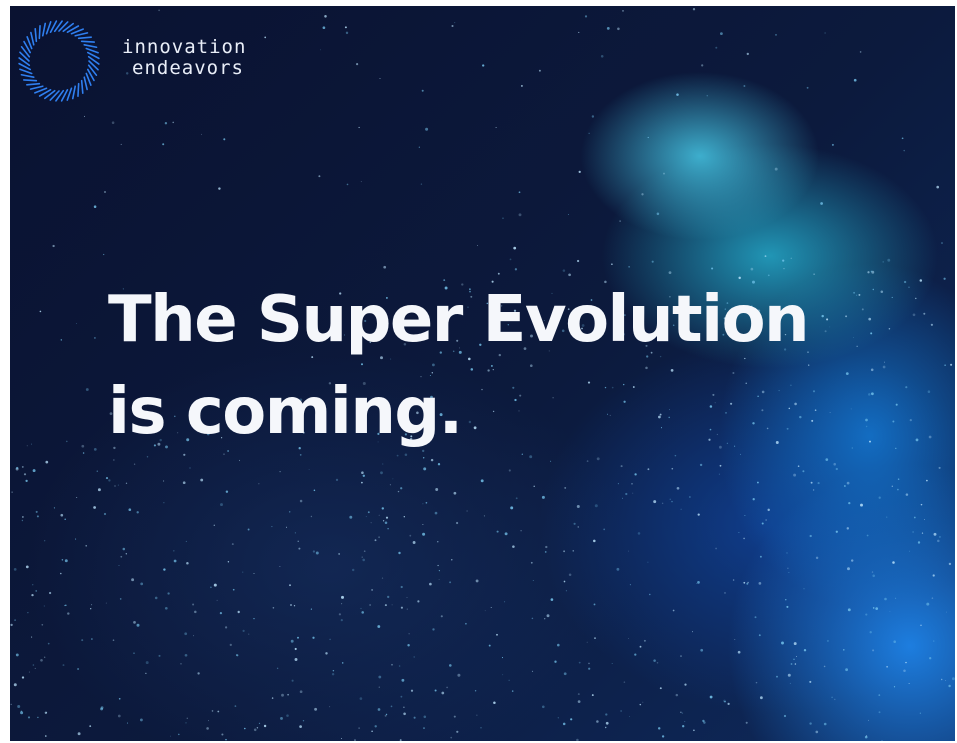 This screenshot has height=743, width=957. I want to click on hero-headline-line2: is coming., so click(285, 412).